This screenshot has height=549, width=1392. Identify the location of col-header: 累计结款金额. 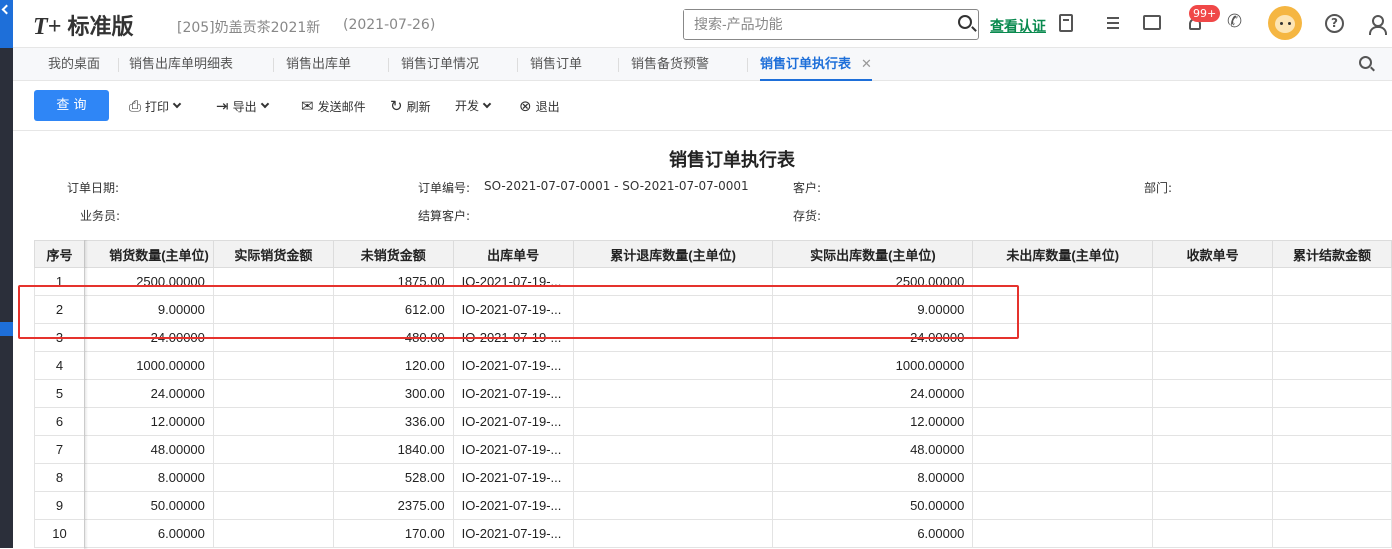
(1332, 254).